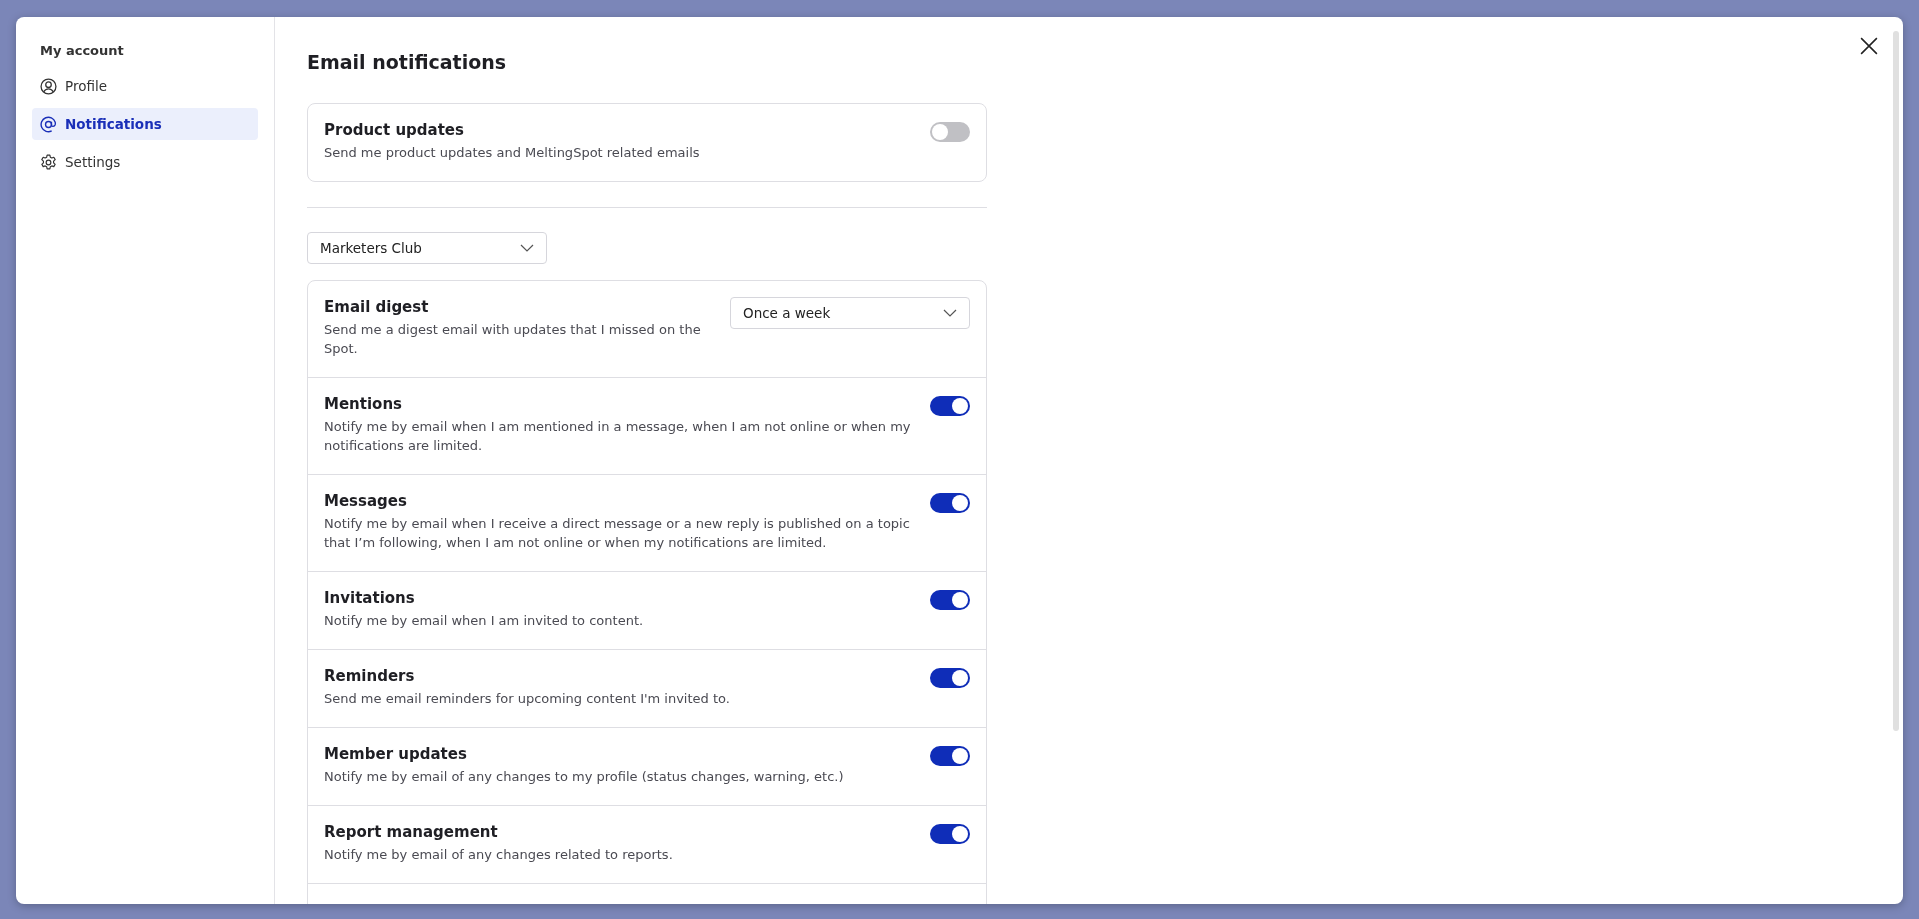 The height and width of the screenshot is (919, 1919). Describe the element at coordinates (527, 699) in the screenshot. I see `setting-description: Send me email reminders for upcoming content I'm invited to.` at that location.